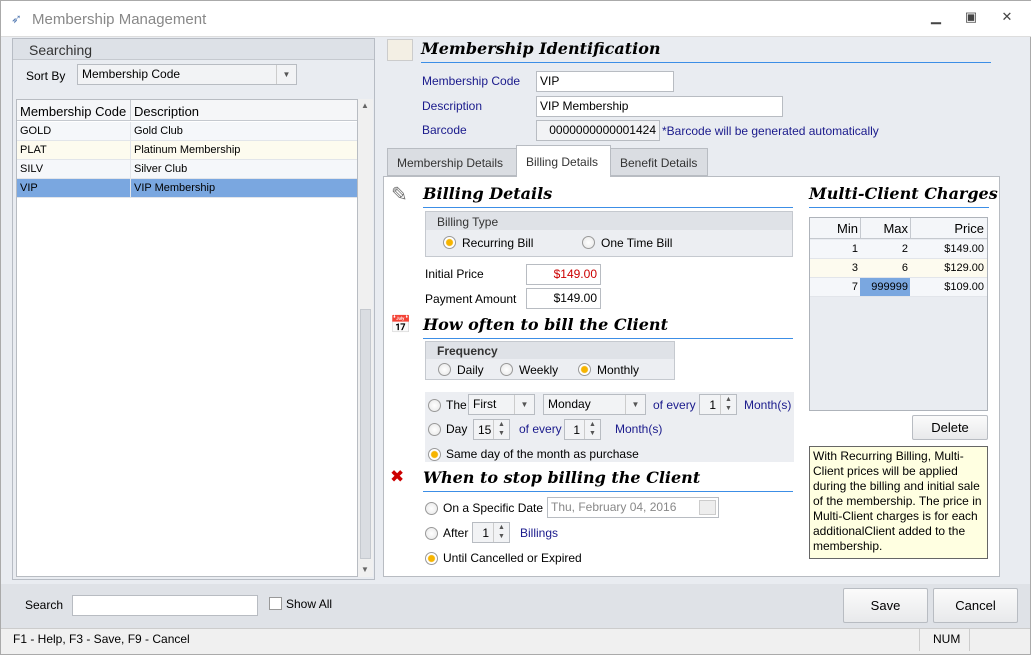  I want to click on charge-row: 7 999999 $109.00, so click(898, 287).